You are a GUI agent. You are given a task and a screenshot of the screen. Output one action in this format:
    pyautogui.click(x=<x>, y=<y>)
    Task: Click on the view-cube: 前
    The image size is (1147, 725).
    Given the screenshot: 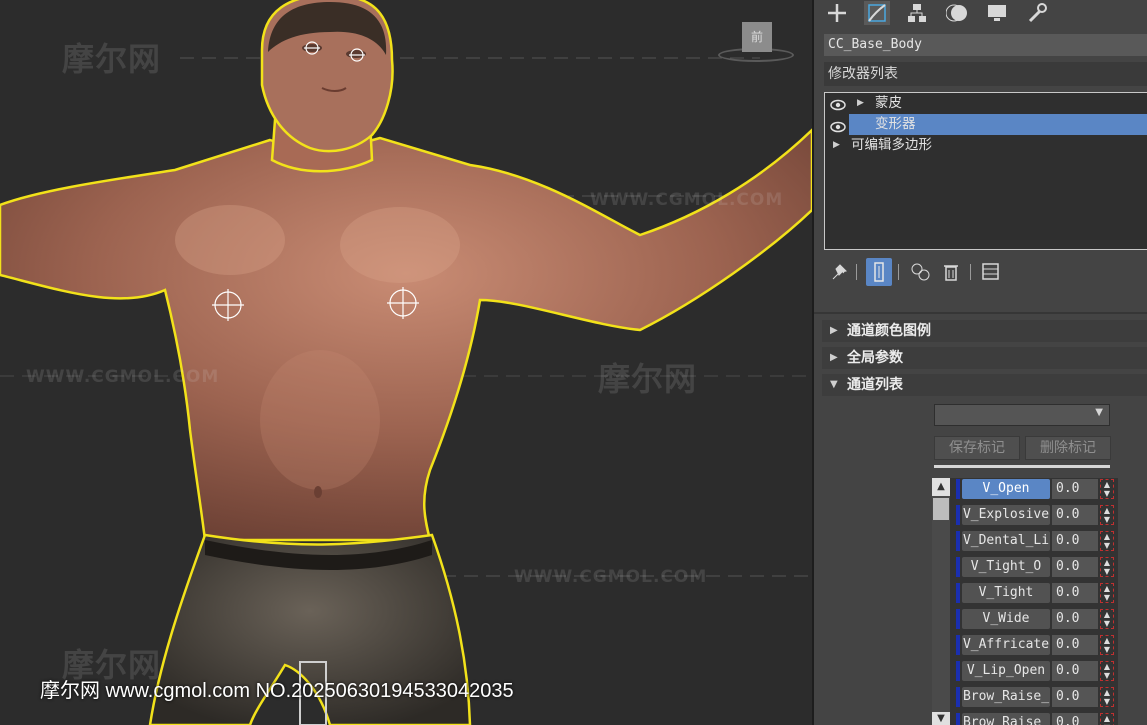 What is the action you would take?
    pyautogui.click(x=756, y=44)
    